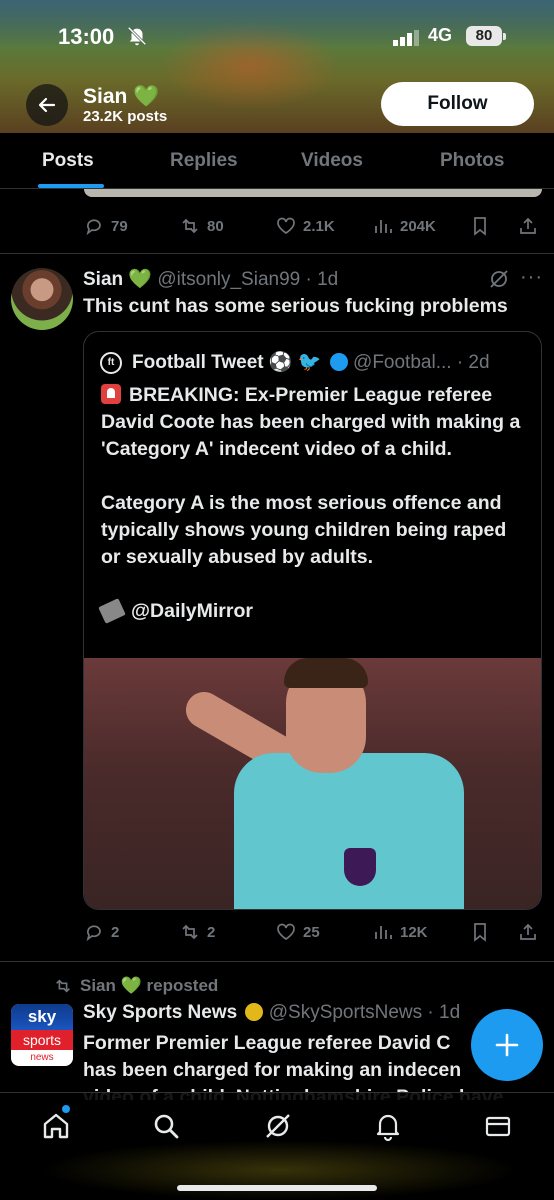 The height and width of the screenshot is (1200, 554). What do you see at coordinates (440, 35) in the screenshot?
I see `network-type: 4G` at bounding box center [440, 35].